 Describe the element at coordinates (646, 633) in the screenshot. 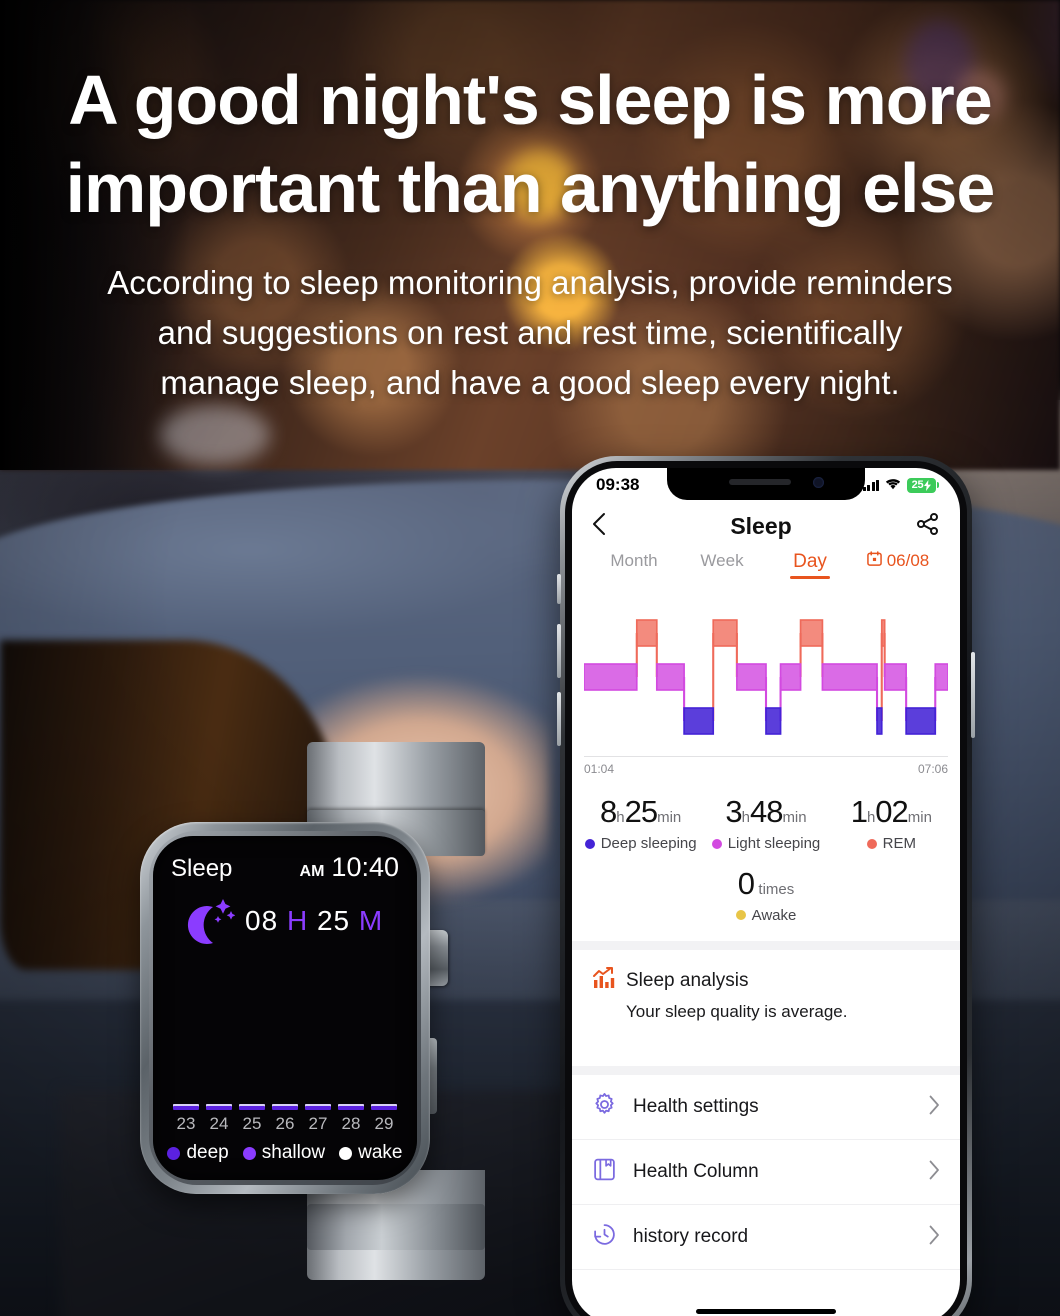

I see `chart-segment-rem` at that location.